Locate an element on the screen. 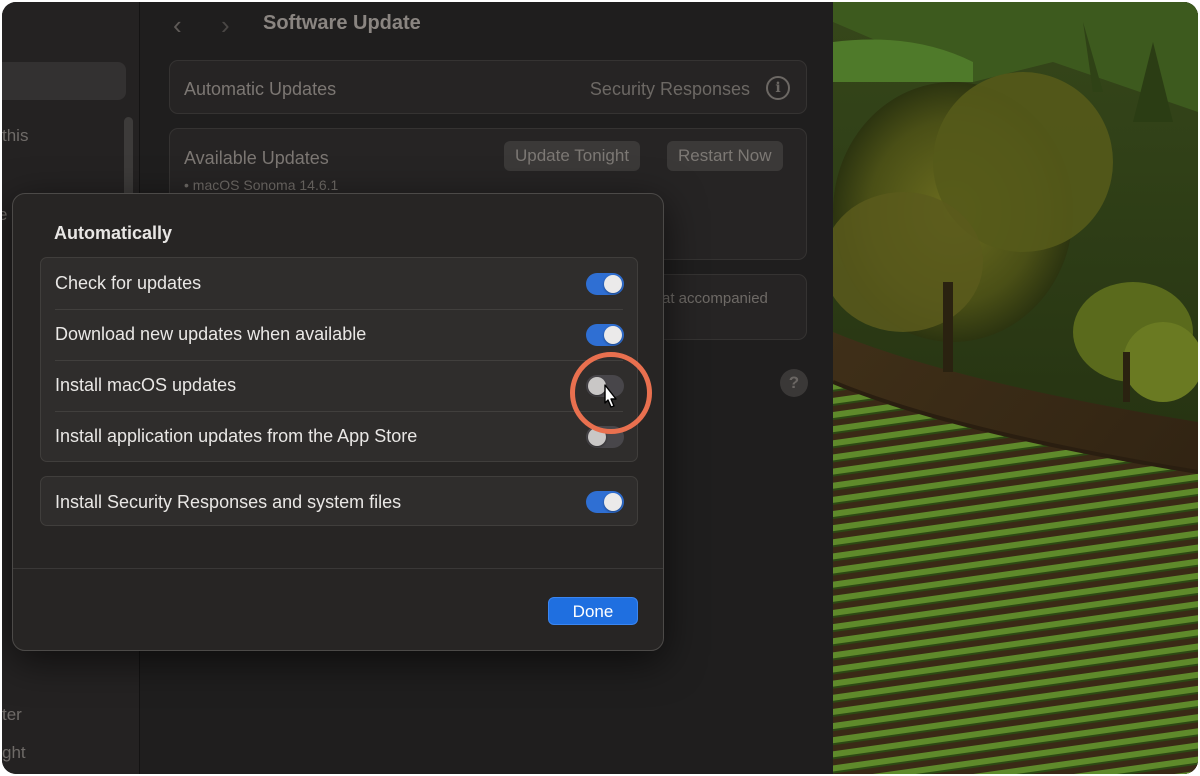 This screenshot has height=776, width=1200. sheet-title: Automatically is located at coordinates (113, 233).